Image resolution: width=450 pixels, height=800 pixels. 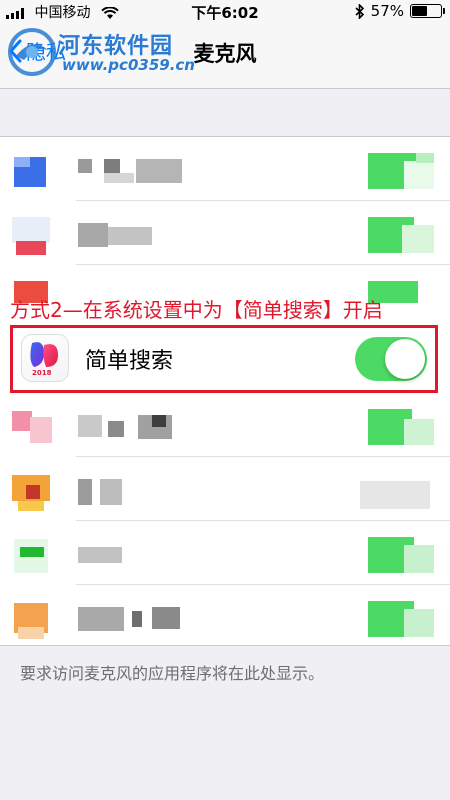 I want to click on watermark-url: www.pc0359.cn, so click(x=128, y=65).